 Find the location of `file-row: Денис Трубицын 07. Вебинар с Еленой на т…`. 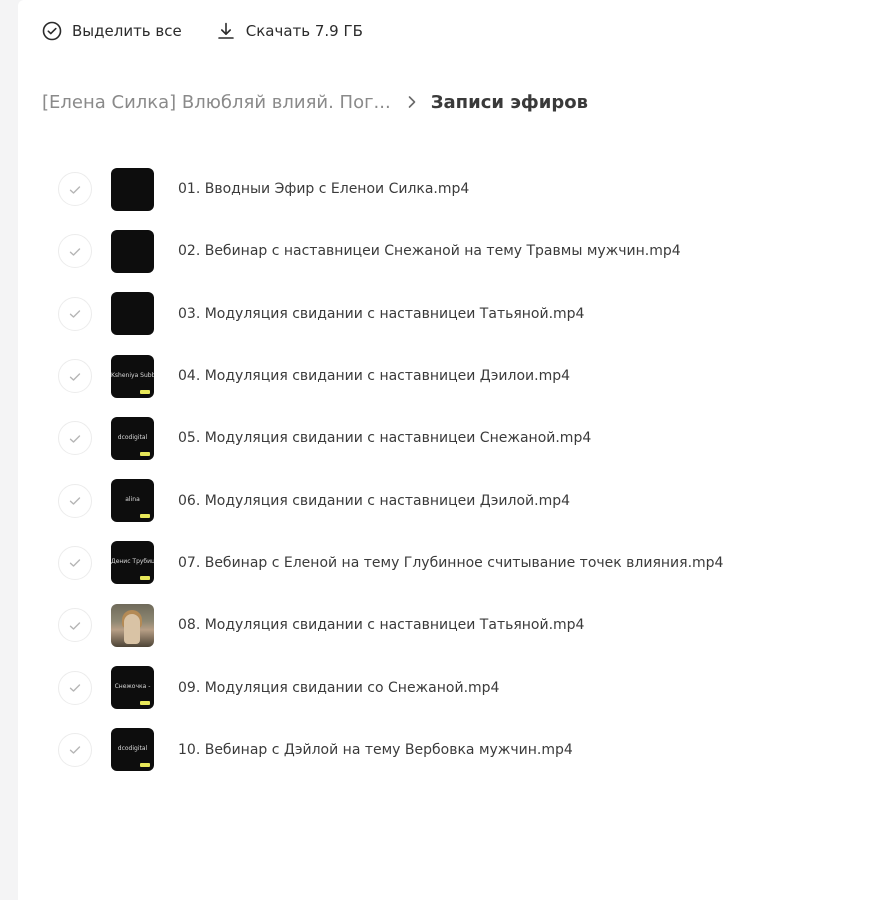

file-row: Денис Трубицын 07. Вебинар с Еленой на т… is located at coordinates (458, 563).